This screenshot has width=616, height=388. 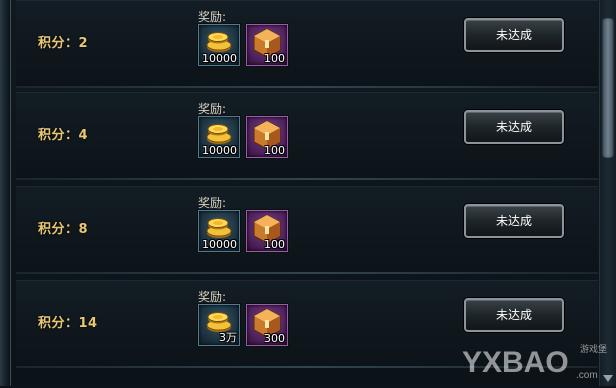 I want to click on score-label: 积分：14, so click(x=68, y=323).